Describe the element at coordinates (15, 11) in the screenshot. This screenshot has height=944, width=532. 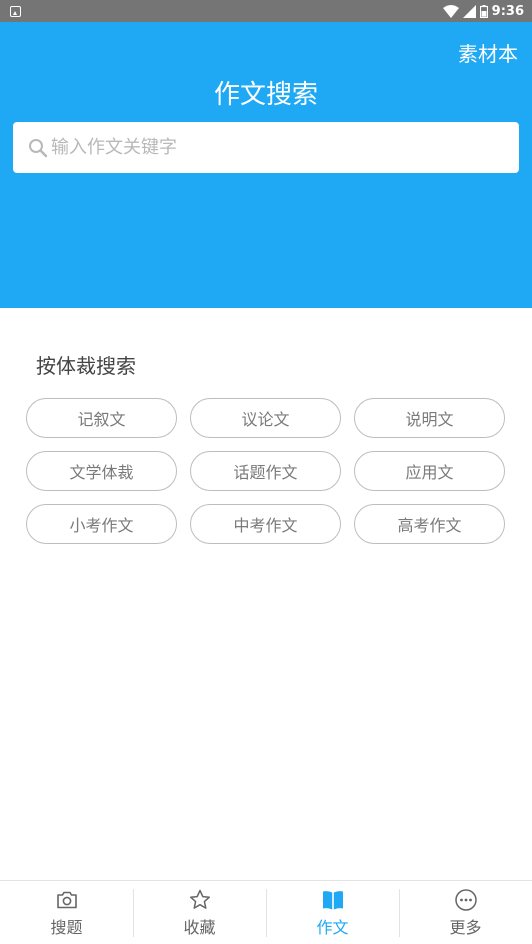
I see `notification-icon` at that location.